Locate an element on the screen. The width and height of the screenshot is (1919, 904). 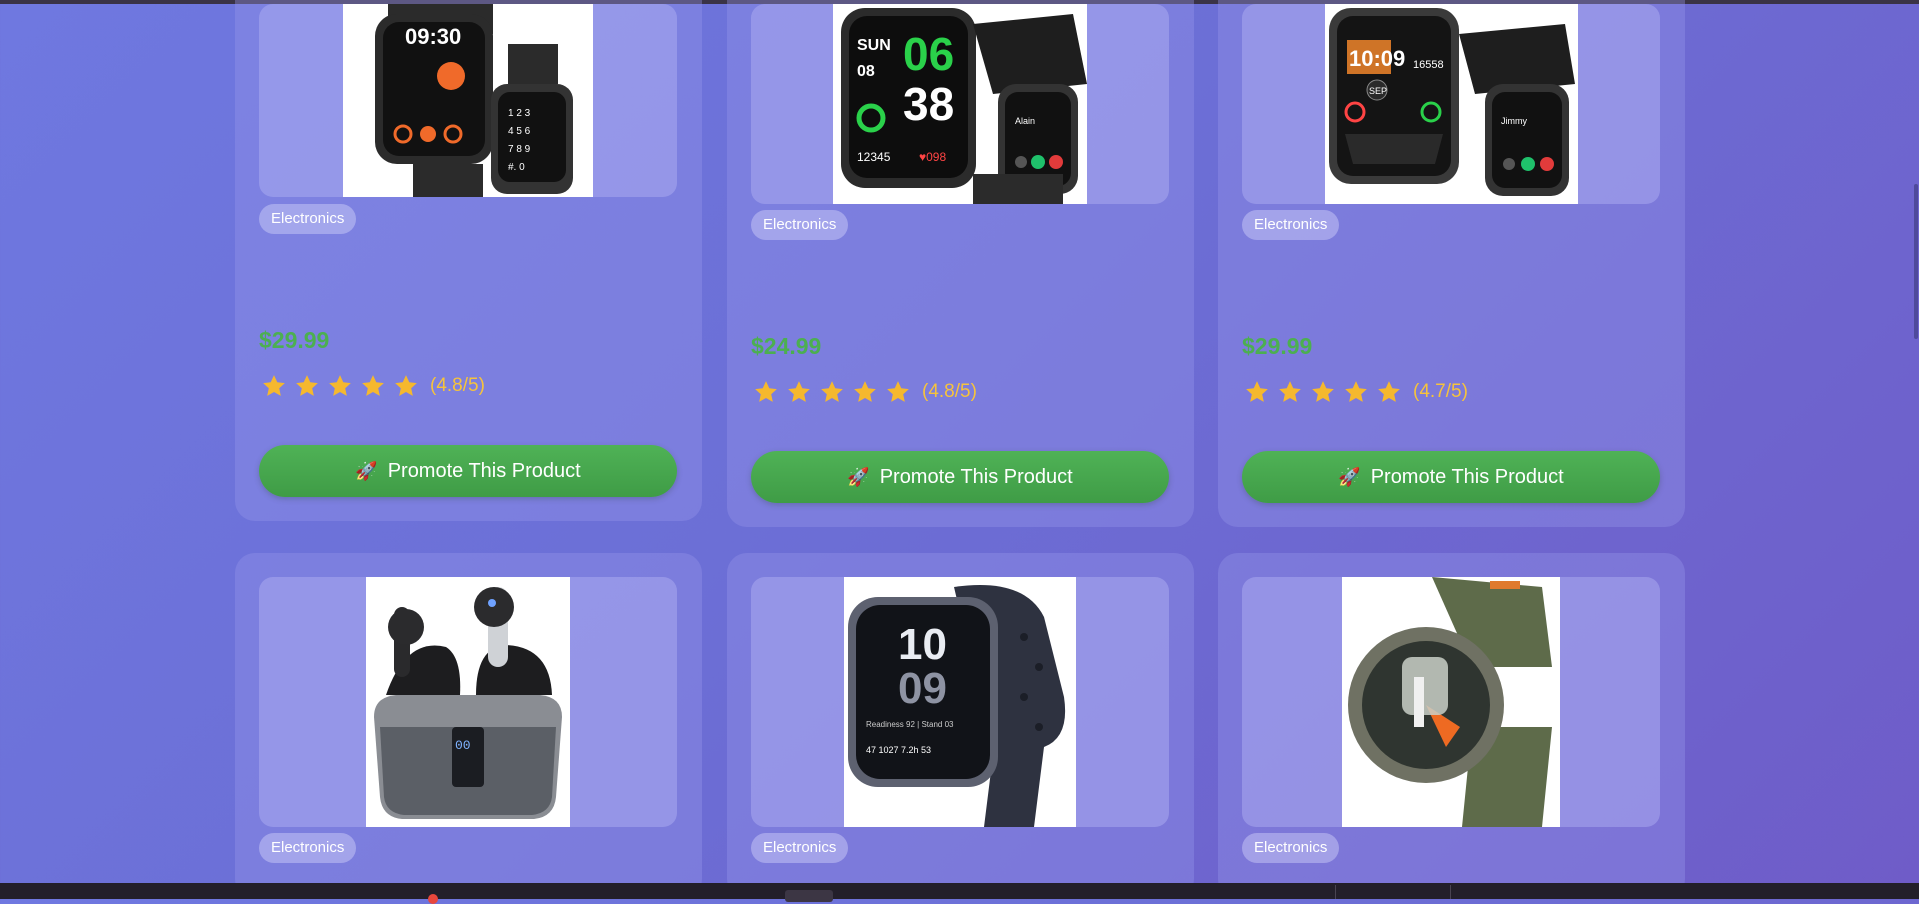
svg-text: SUN is located at coordinates (874, 45).